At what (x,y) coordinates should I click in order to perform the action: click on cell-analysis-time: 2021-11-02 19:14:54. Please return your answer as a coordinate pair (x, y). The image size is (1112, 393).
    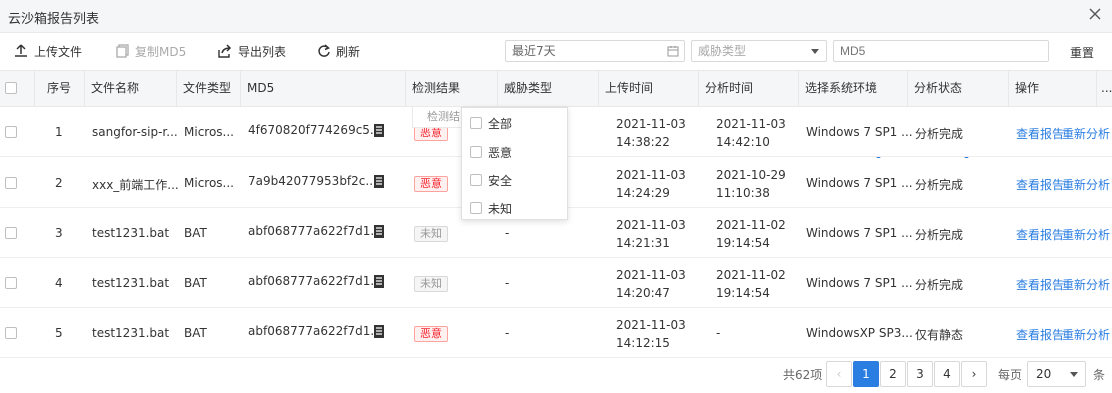
    Looking at the image, I should click on (751, 234).